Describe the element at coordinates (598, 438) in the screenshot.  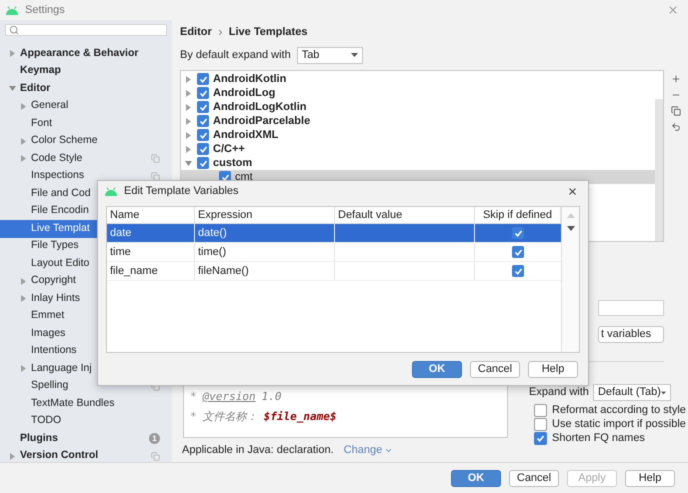
I see `option-label: Shorten FQ names` at that location.